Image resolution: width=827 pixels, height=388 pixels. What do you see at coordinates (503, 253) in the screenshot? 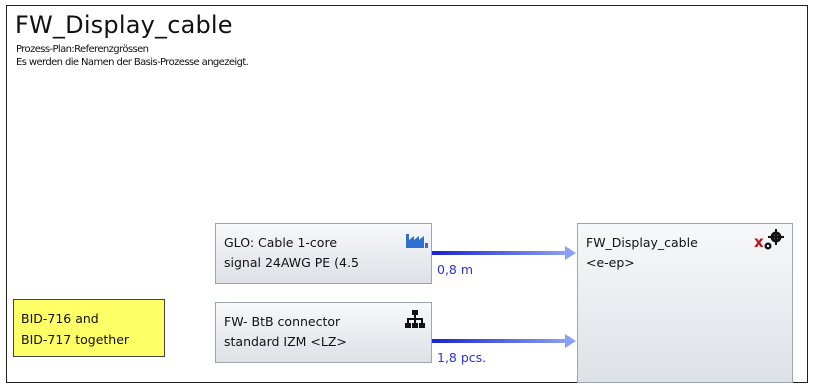
I see `flow-arrow-cable` at bounding box center [503, 253].